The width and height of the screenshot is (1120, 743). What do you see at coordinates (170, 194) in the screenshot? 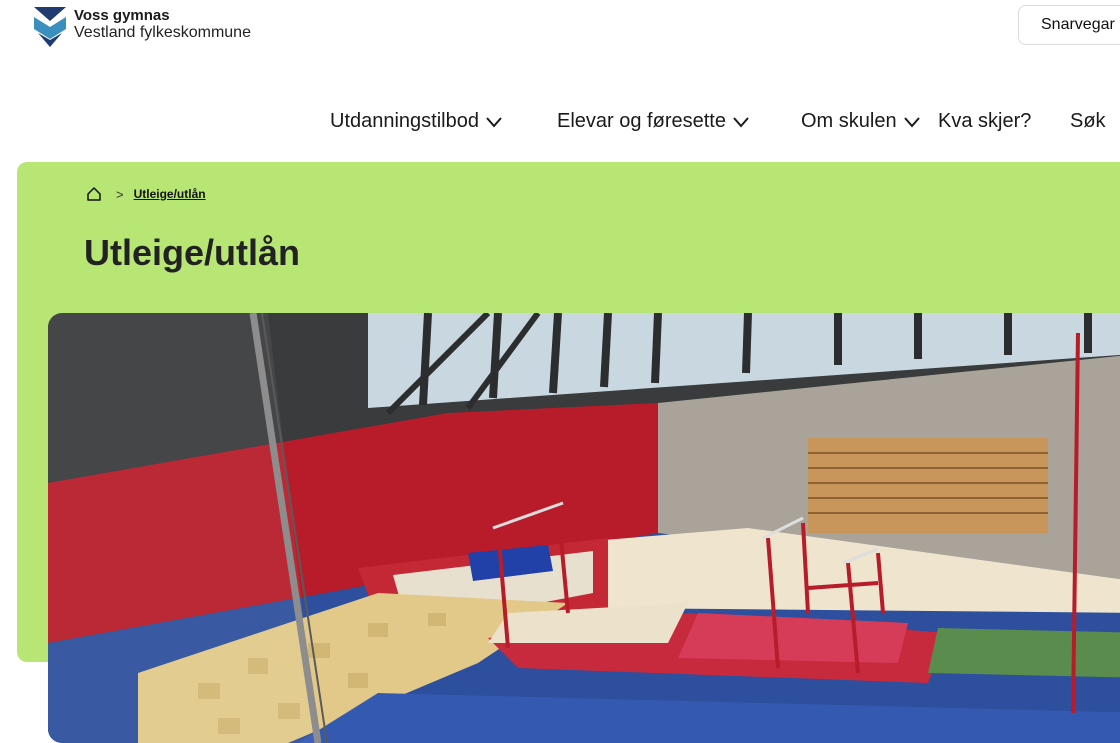
I see `breadcrumb-current: Utleige/utlån` at bounding box center [170, 194].